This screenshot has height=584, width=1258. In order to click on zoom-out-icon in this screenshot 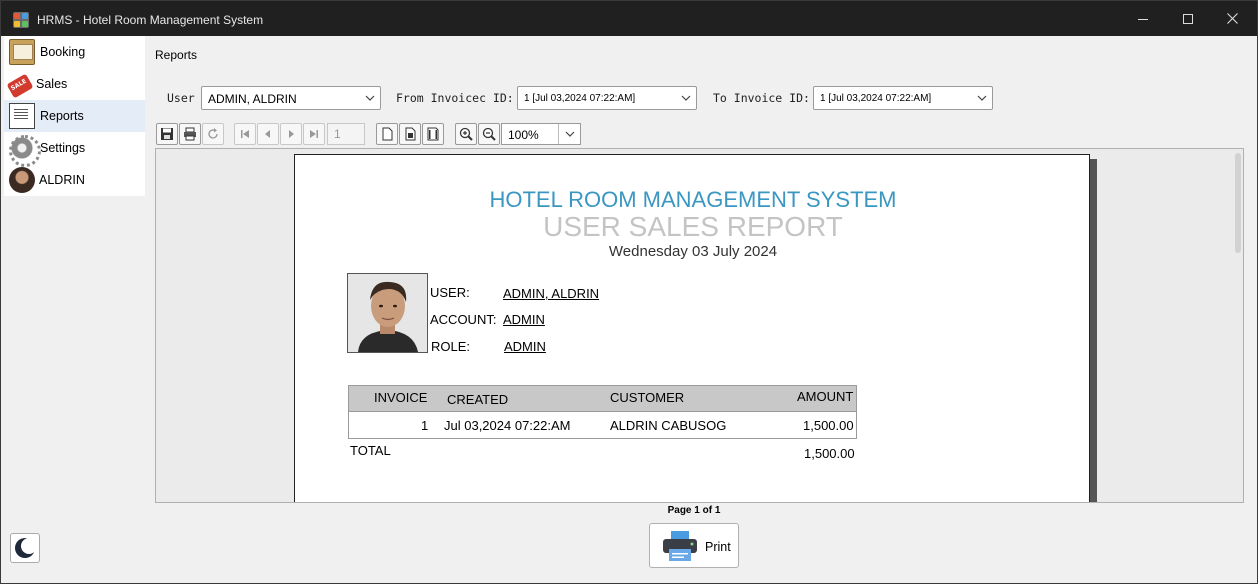, I will do `click(489, 134)`.